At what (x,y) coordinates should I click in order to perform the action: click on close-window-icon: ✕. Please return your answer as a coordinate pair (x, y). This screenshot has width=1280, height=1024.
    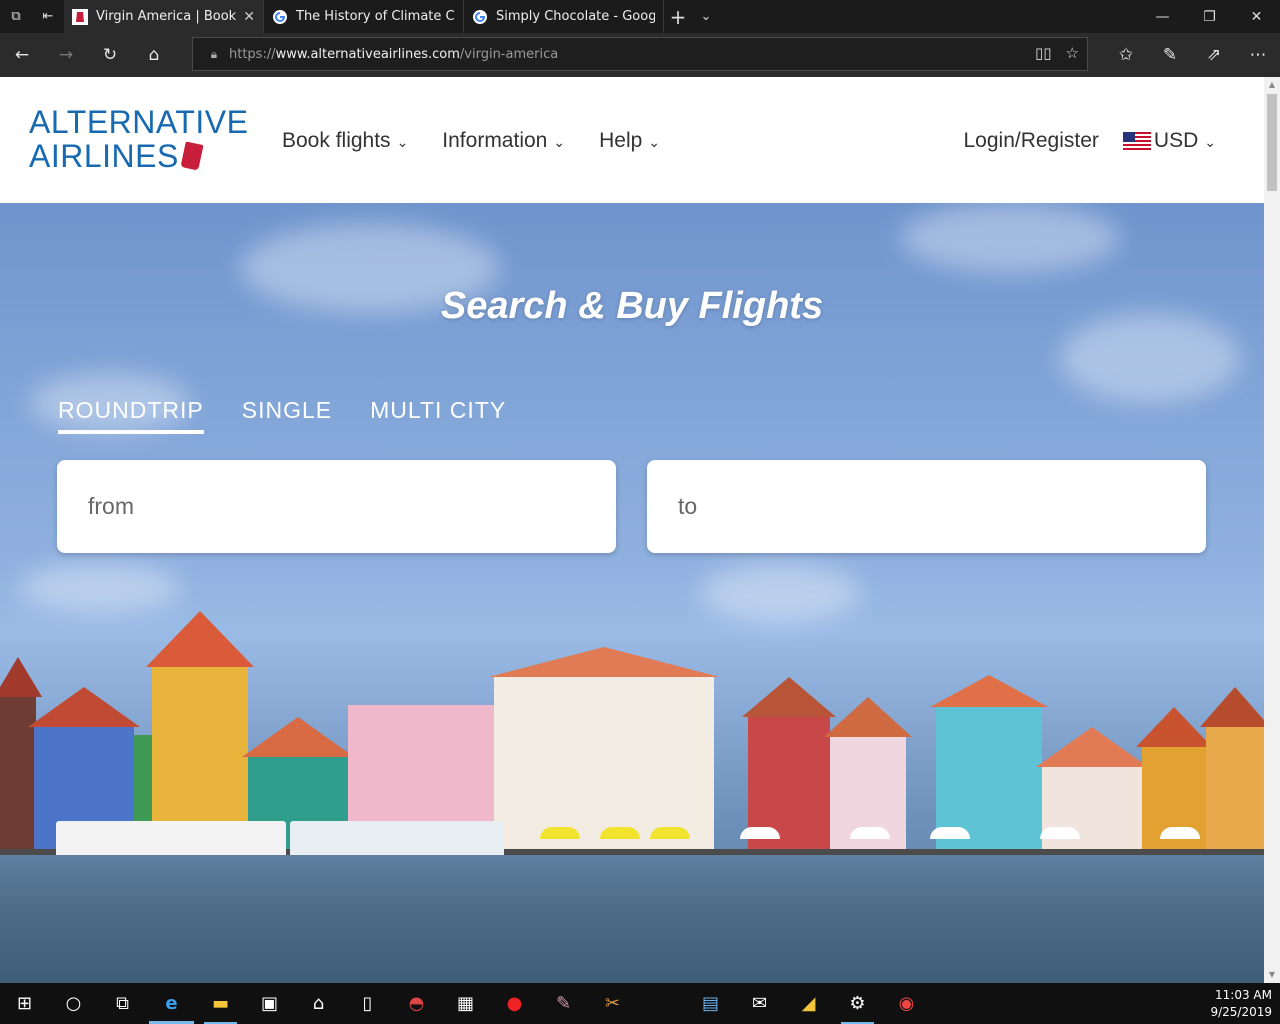
    Looking at the image, I should click on (1256, 16).